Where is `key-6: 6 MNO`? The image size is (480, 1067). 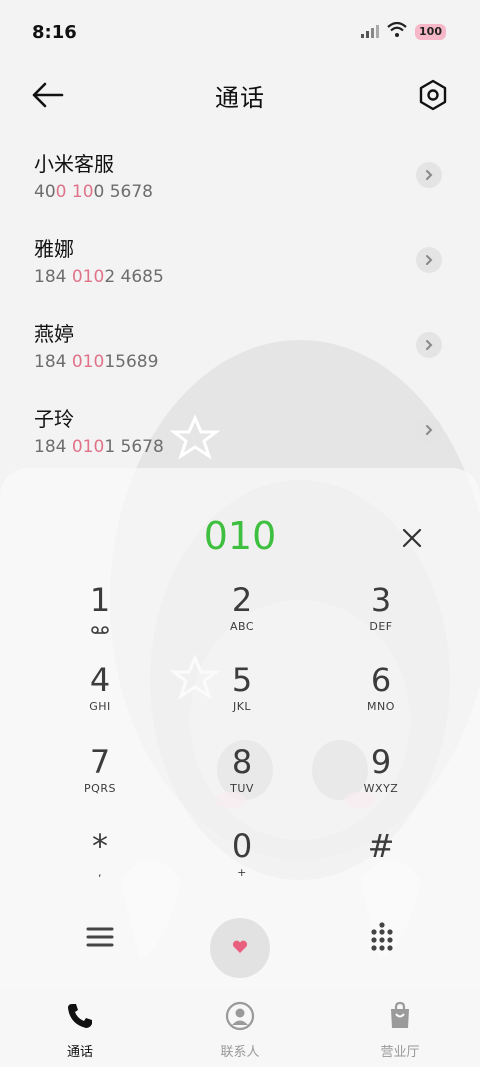 key-6: 6 MNO is located at coordinates (381, 698).